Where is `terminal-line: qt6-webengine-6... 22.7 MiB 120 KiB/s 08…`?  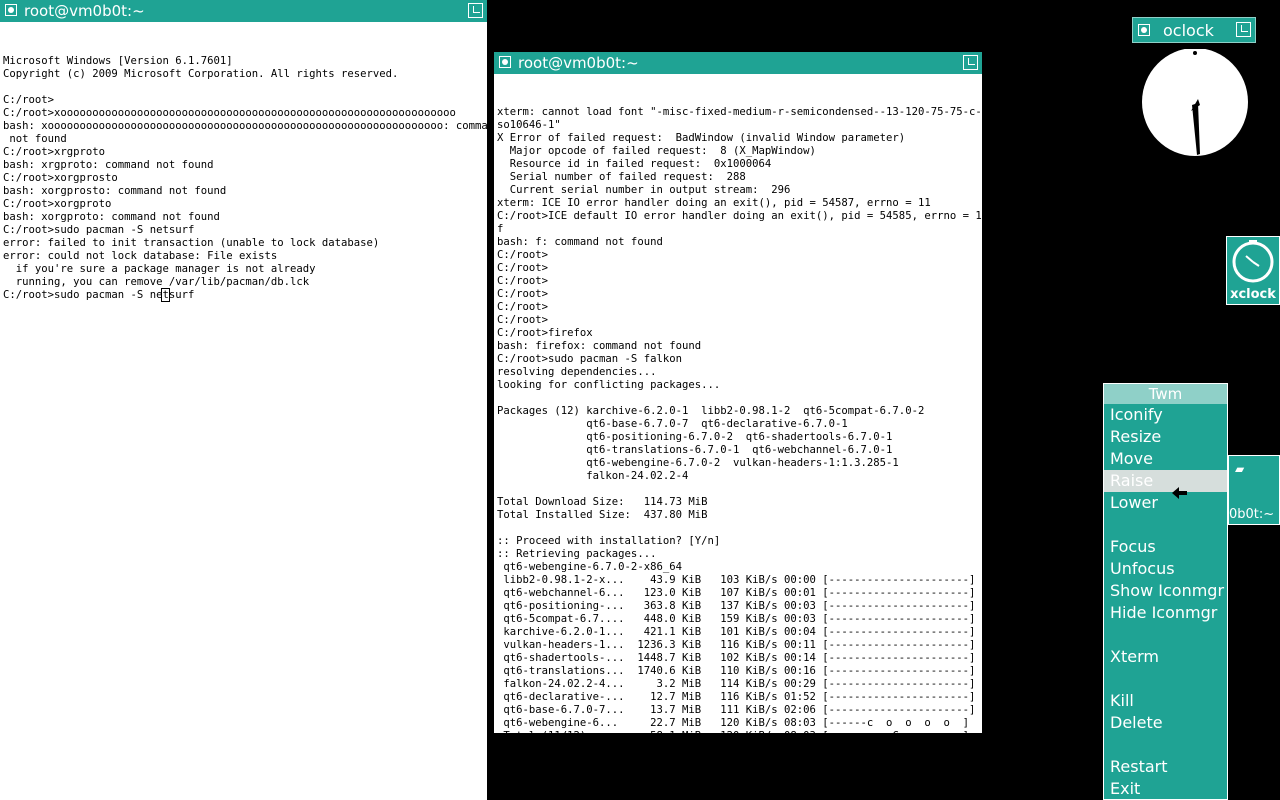
terminal-line: qt6-webengine-6... 22.7 MiB 120 KiB/s 08… is located at coordinates (739, 723).